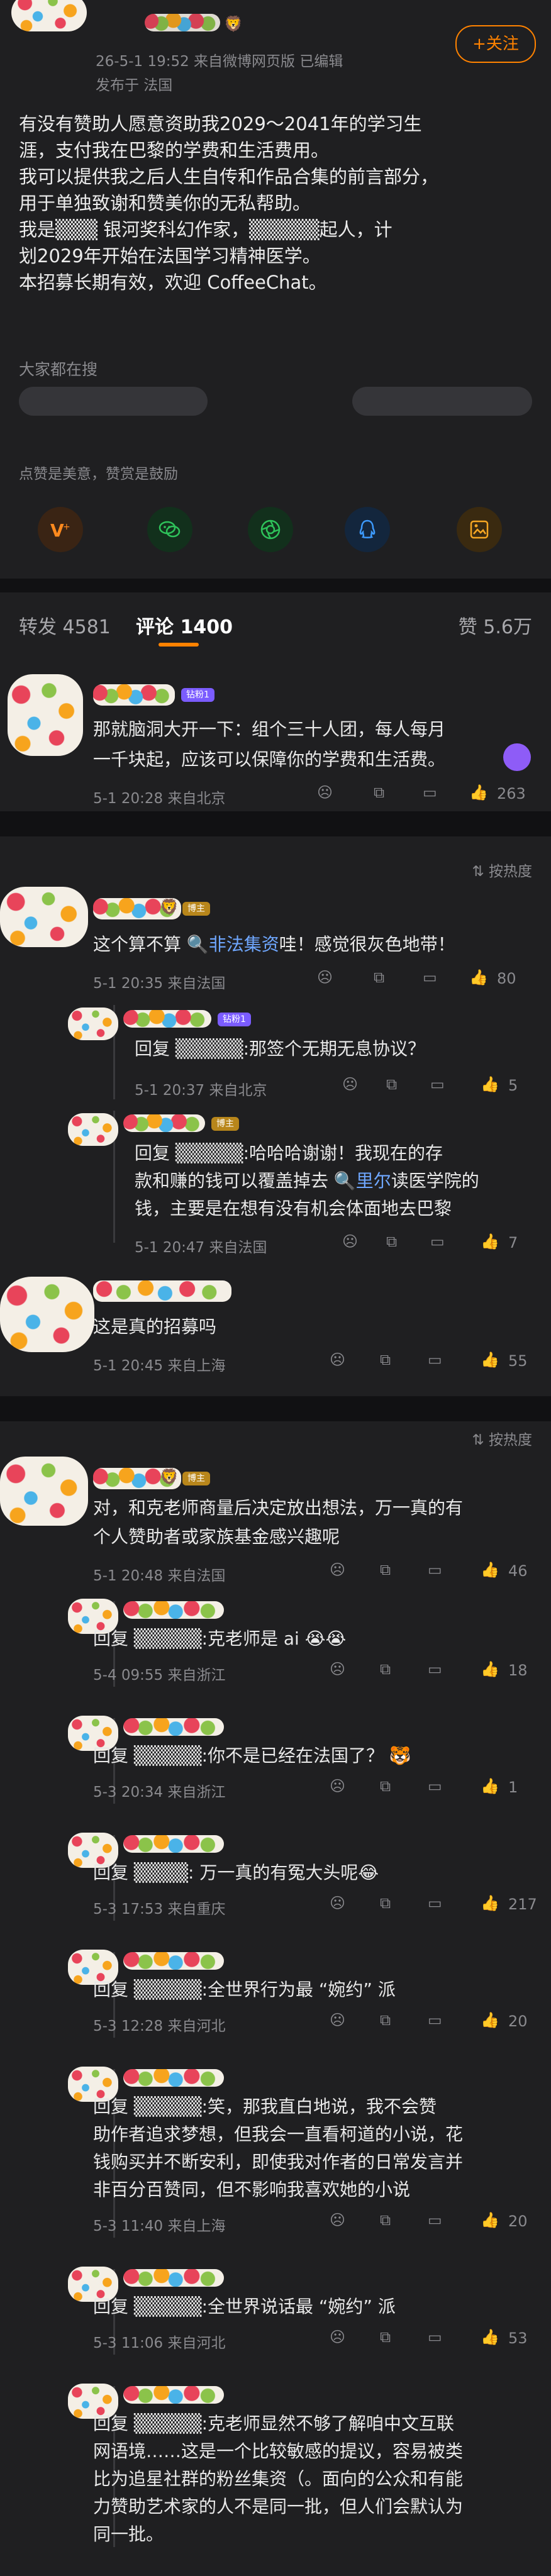  What do you see at coordinates (160, 1576) in the screenshot?
I see `comment-meta: 5-1 20:48 来自法国` at bounding box center [160, 1576].